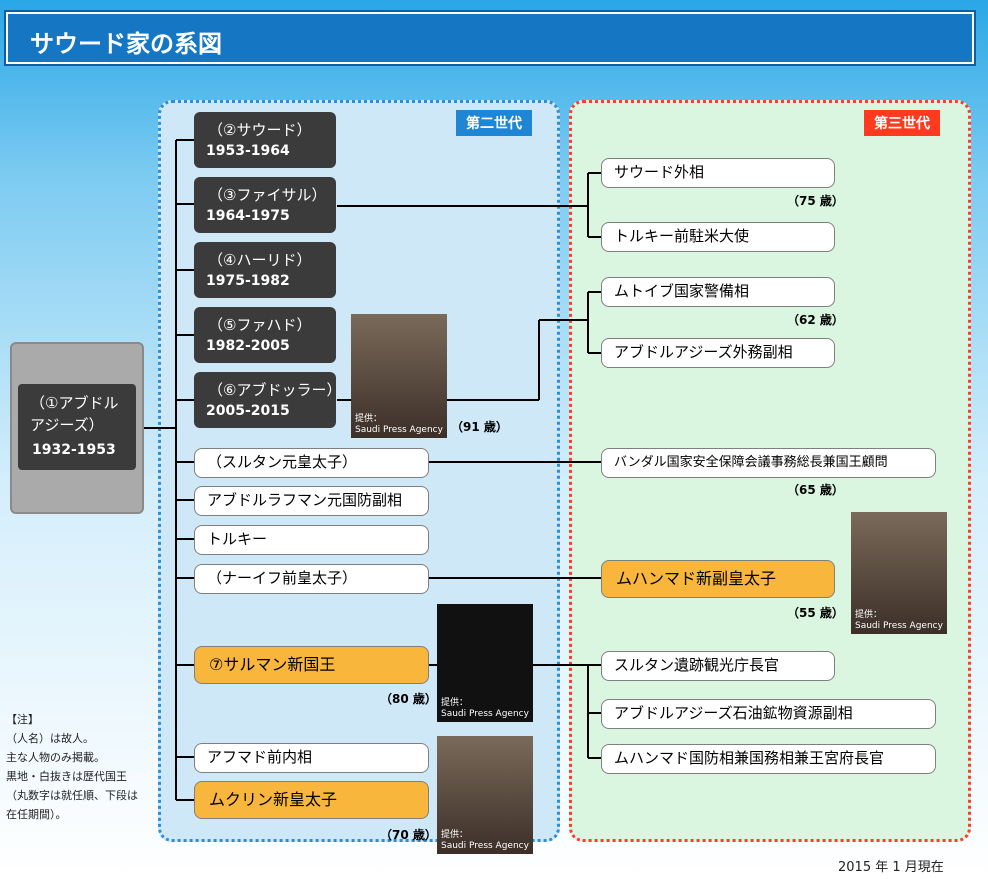  Describe the element at coordinates (311, 501) in the screenshot. I see `person-abdulrahman: アブドルラフマン元国防副相` at that location.